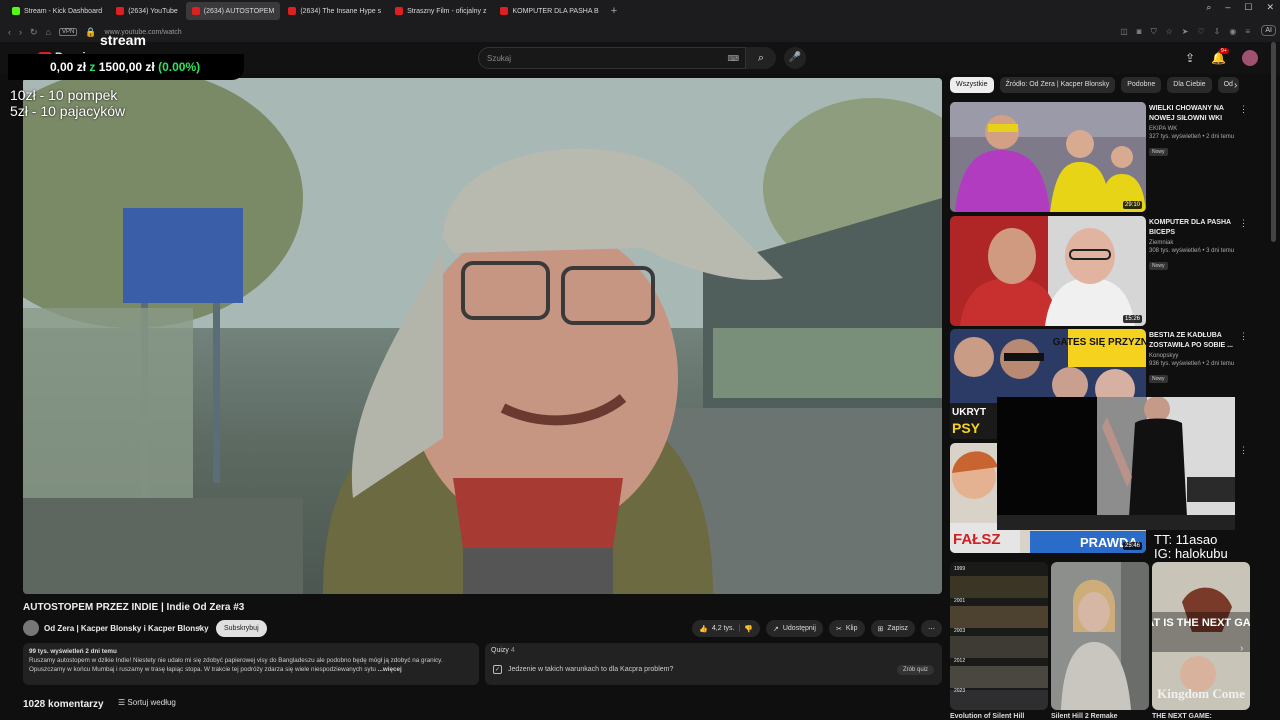  I want to click on recommended-title: WIELKI CHOWANY NA NOWEJ SIŁOWNI WKI, so click(1199, 114).